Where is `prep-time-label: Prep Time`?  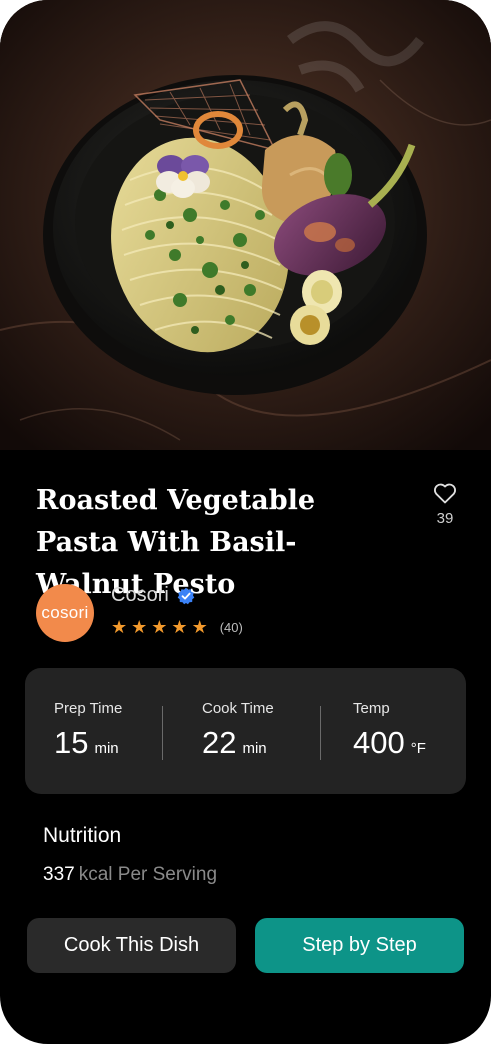
prep-time-label: Prep Time is located at coordinates (88, 708).